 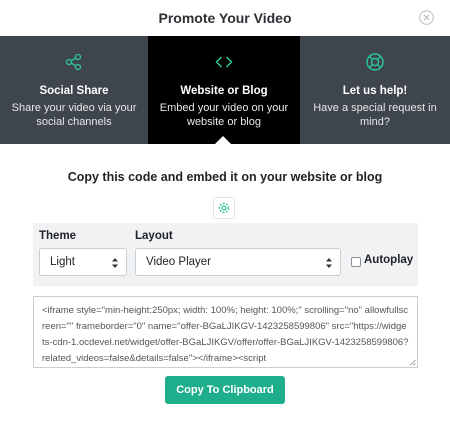 What do you see at coordinates (154, 236) in the screenshot?
I see `layout-label: Layout` at bounding box center [154, 236].